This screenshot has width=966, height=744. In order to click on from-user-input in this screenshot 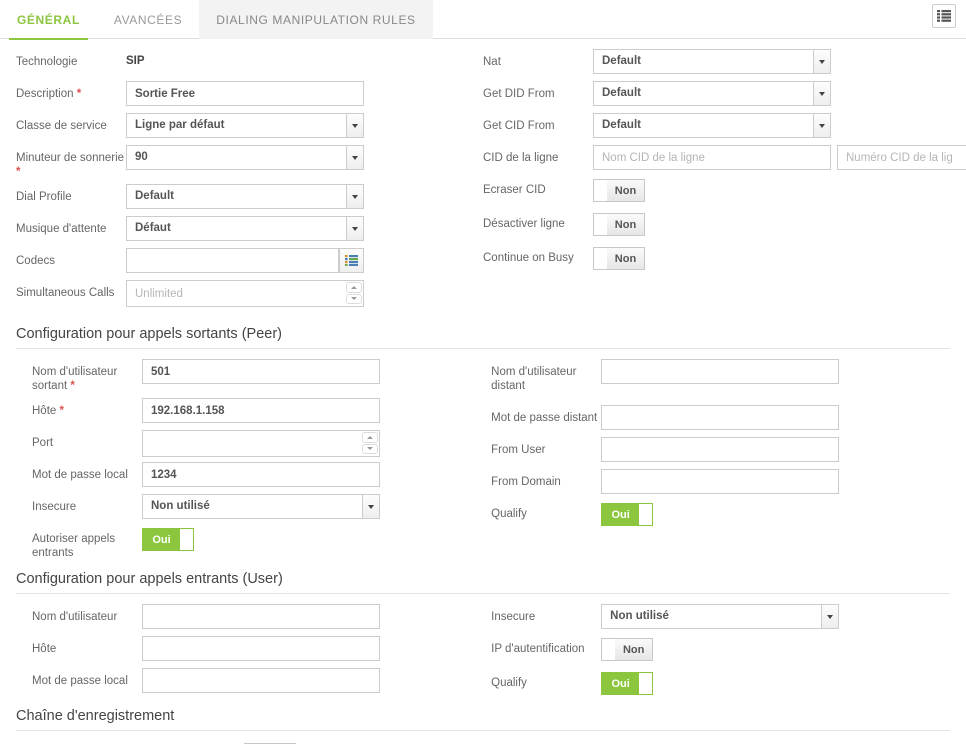, I will do `click(720, 449)`.